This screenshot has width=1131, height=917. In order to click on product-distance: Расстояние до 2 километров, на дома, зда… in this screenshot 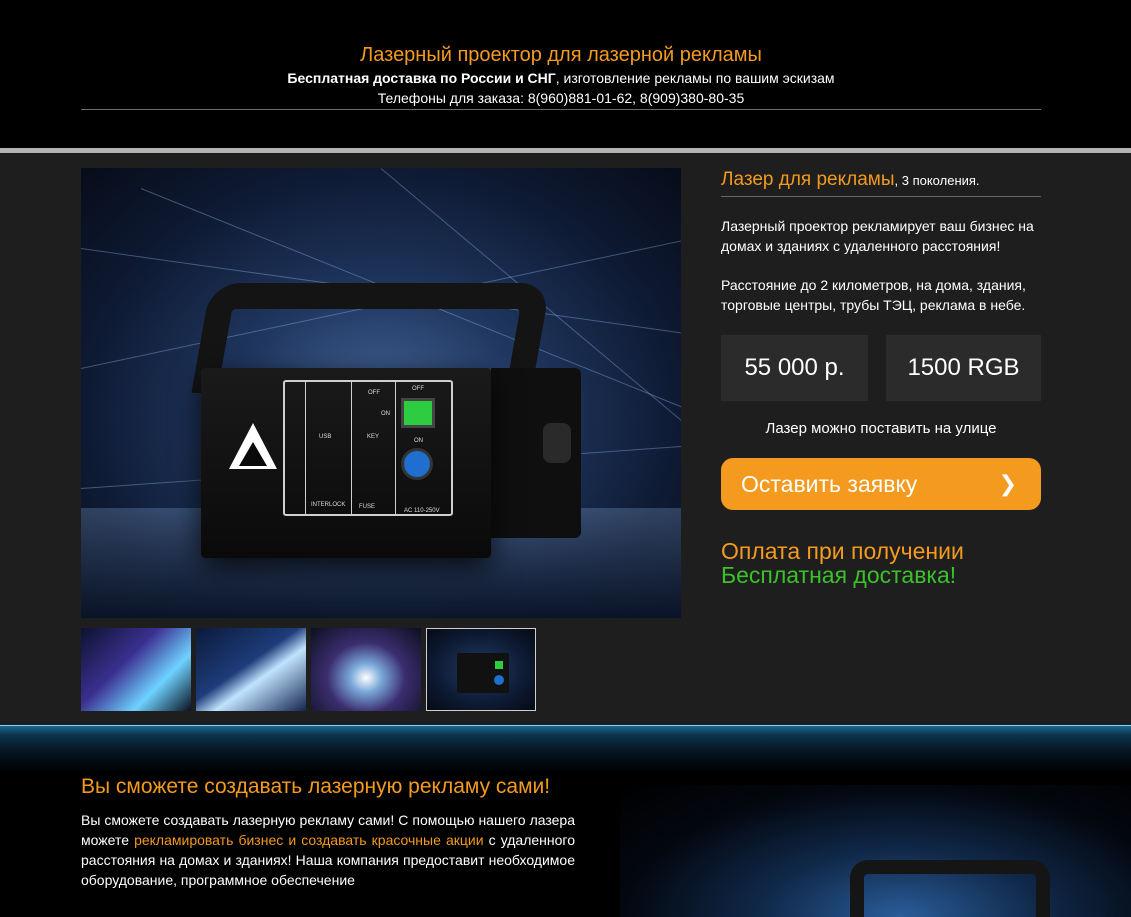, I will do `click(873, 295)`.